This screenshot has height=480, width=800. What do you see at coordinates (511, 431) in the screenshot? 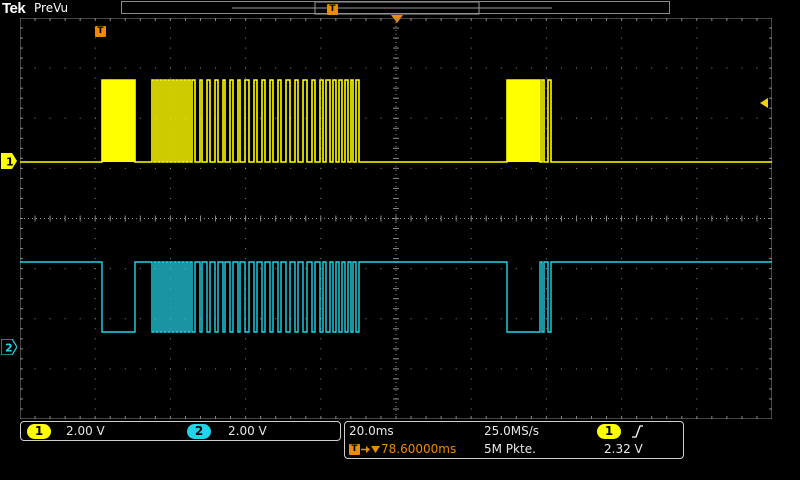
I see `sample-rate: 25.0MS/s` at bounding box center [511, 431].